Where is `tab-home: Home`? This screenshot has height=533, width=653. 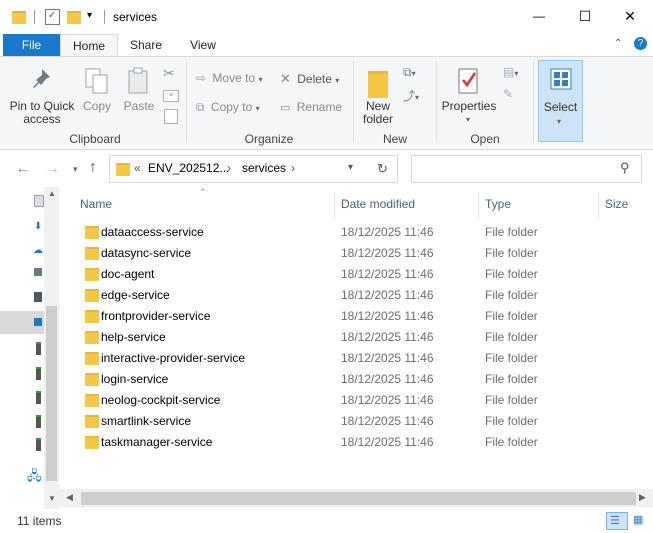 tab-home: Home is located at coordinates (89, 45).